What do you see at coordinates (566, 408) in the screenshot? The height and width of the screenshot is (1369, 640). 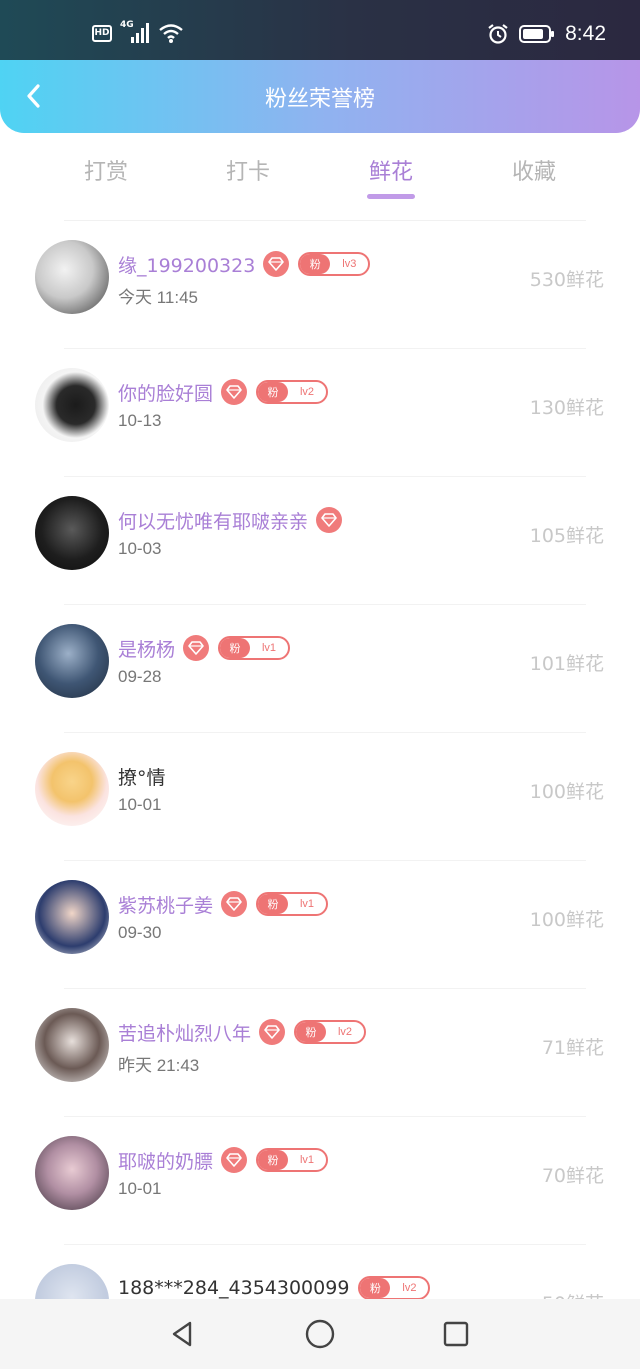 I see `flower-count: 130鲜花` at bounding box center [566, 408].